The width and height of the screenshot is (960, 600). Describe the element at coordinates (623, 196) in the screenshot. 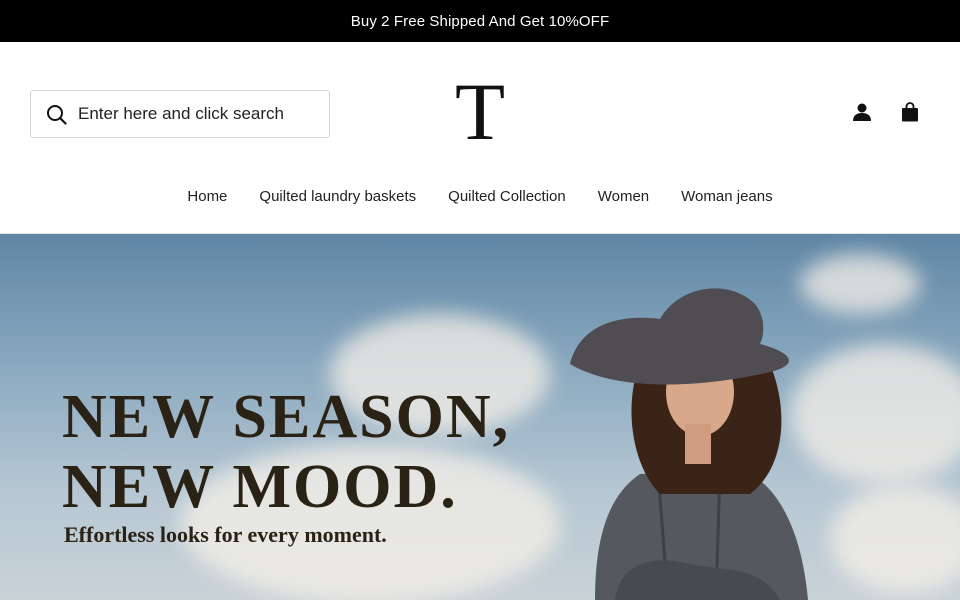

I see `nav-item-women: Women` at that location.